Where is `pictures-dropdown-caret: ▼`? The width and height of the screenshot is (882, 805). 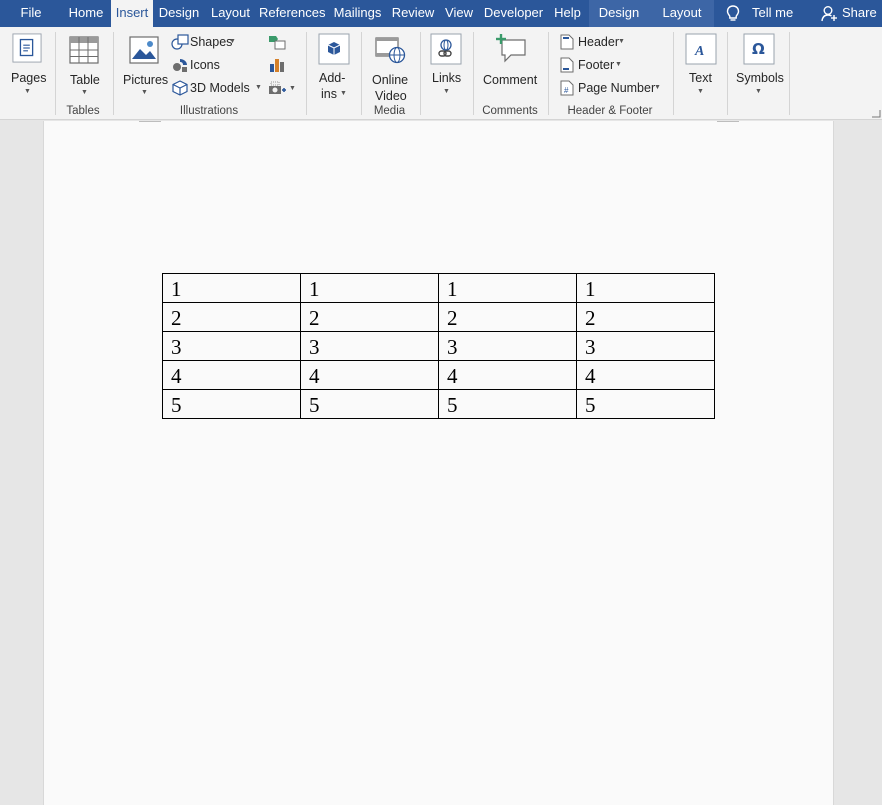 pictures-dropdown-caret: ▼ is located at coordinates (144, 92).